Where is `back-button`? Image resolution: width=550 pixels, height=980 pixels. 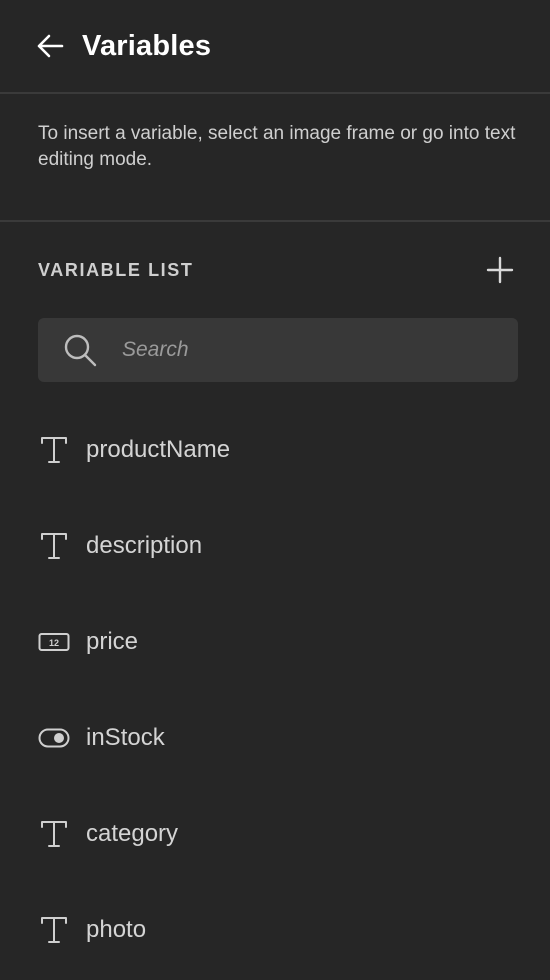
back-button is located at coordinates (50, 46).